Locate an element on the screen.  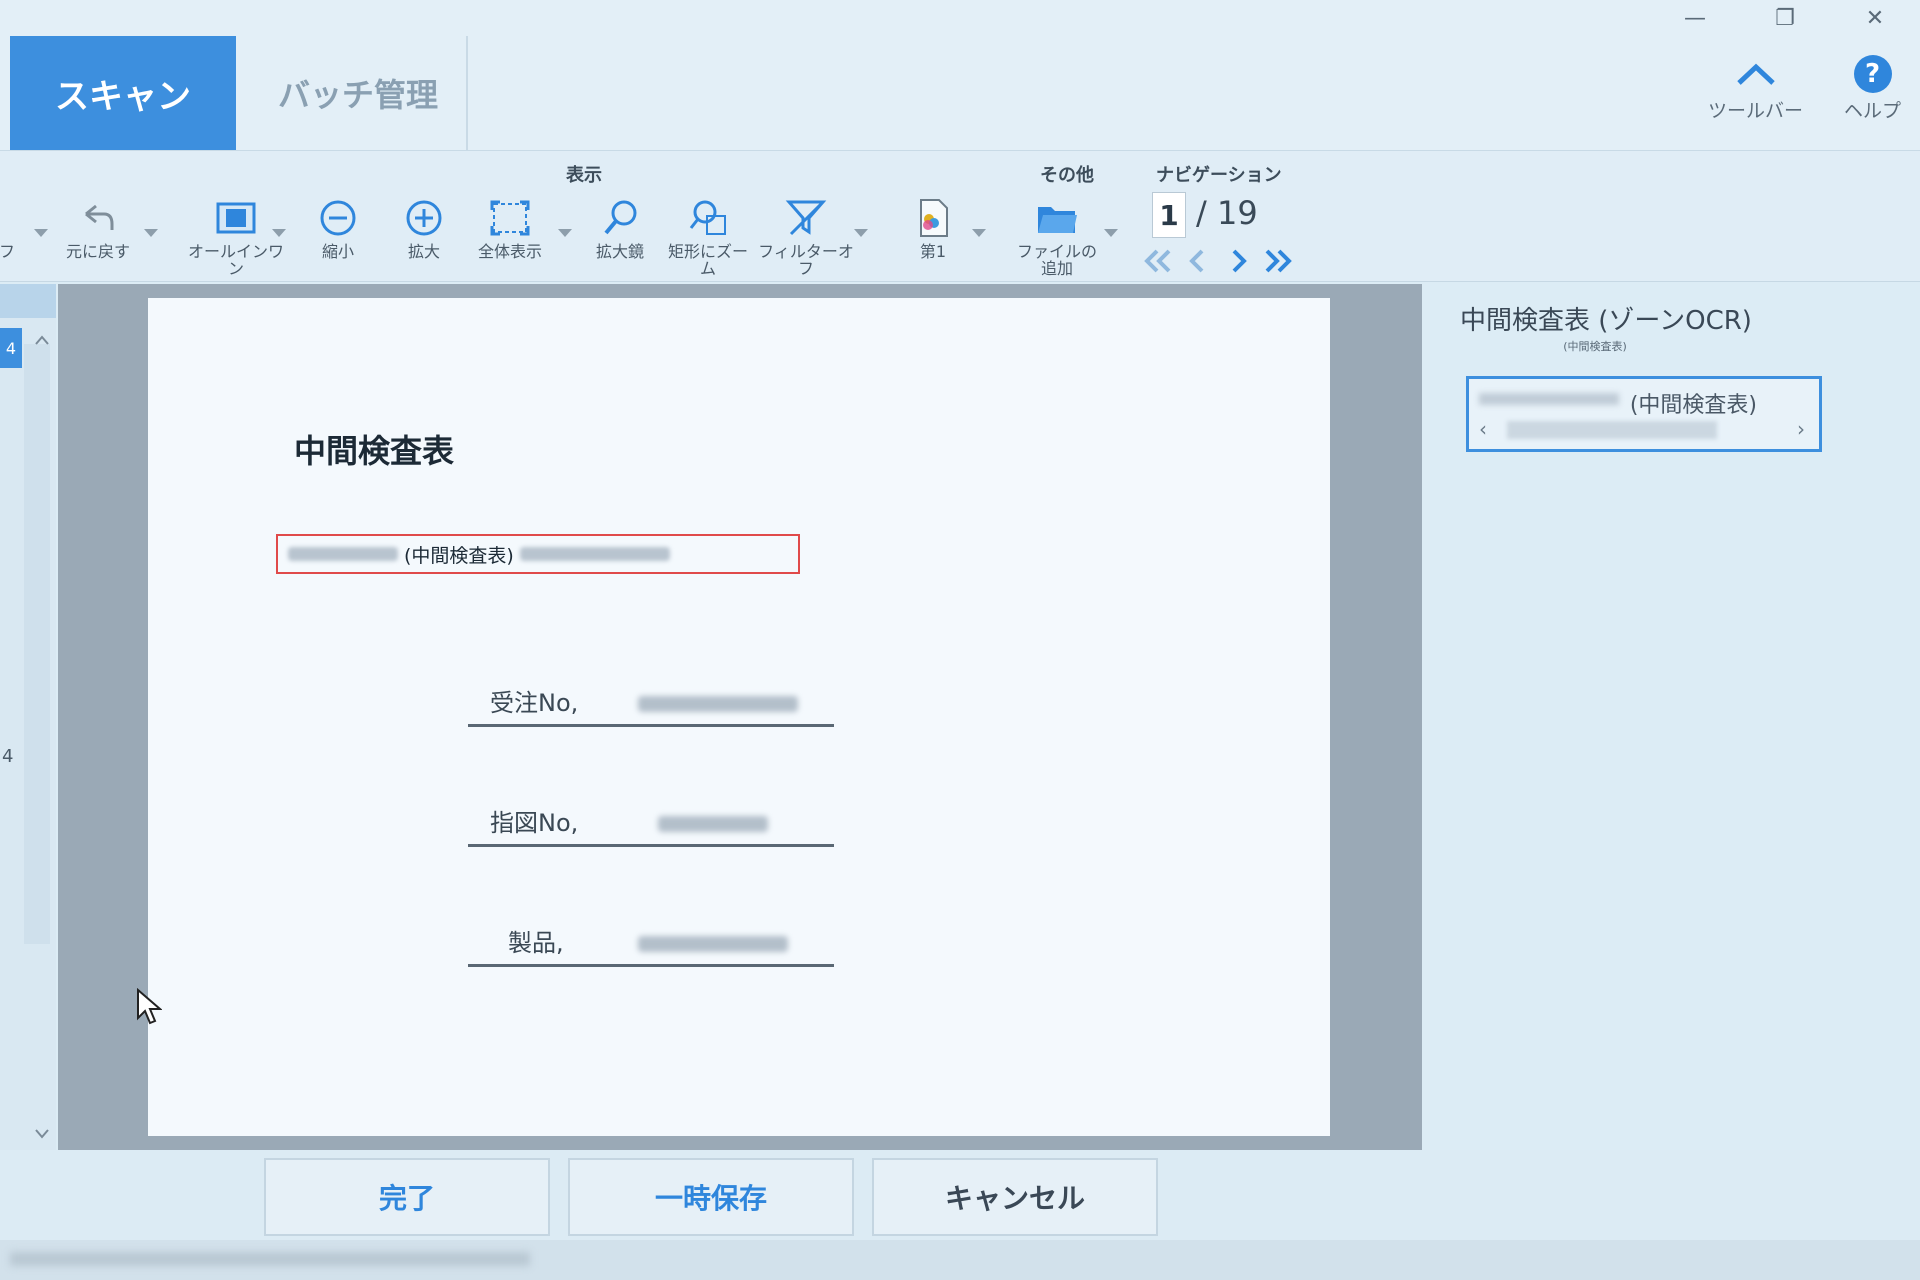
undo-label: 元に戻す is located at coordinates (97, 251).